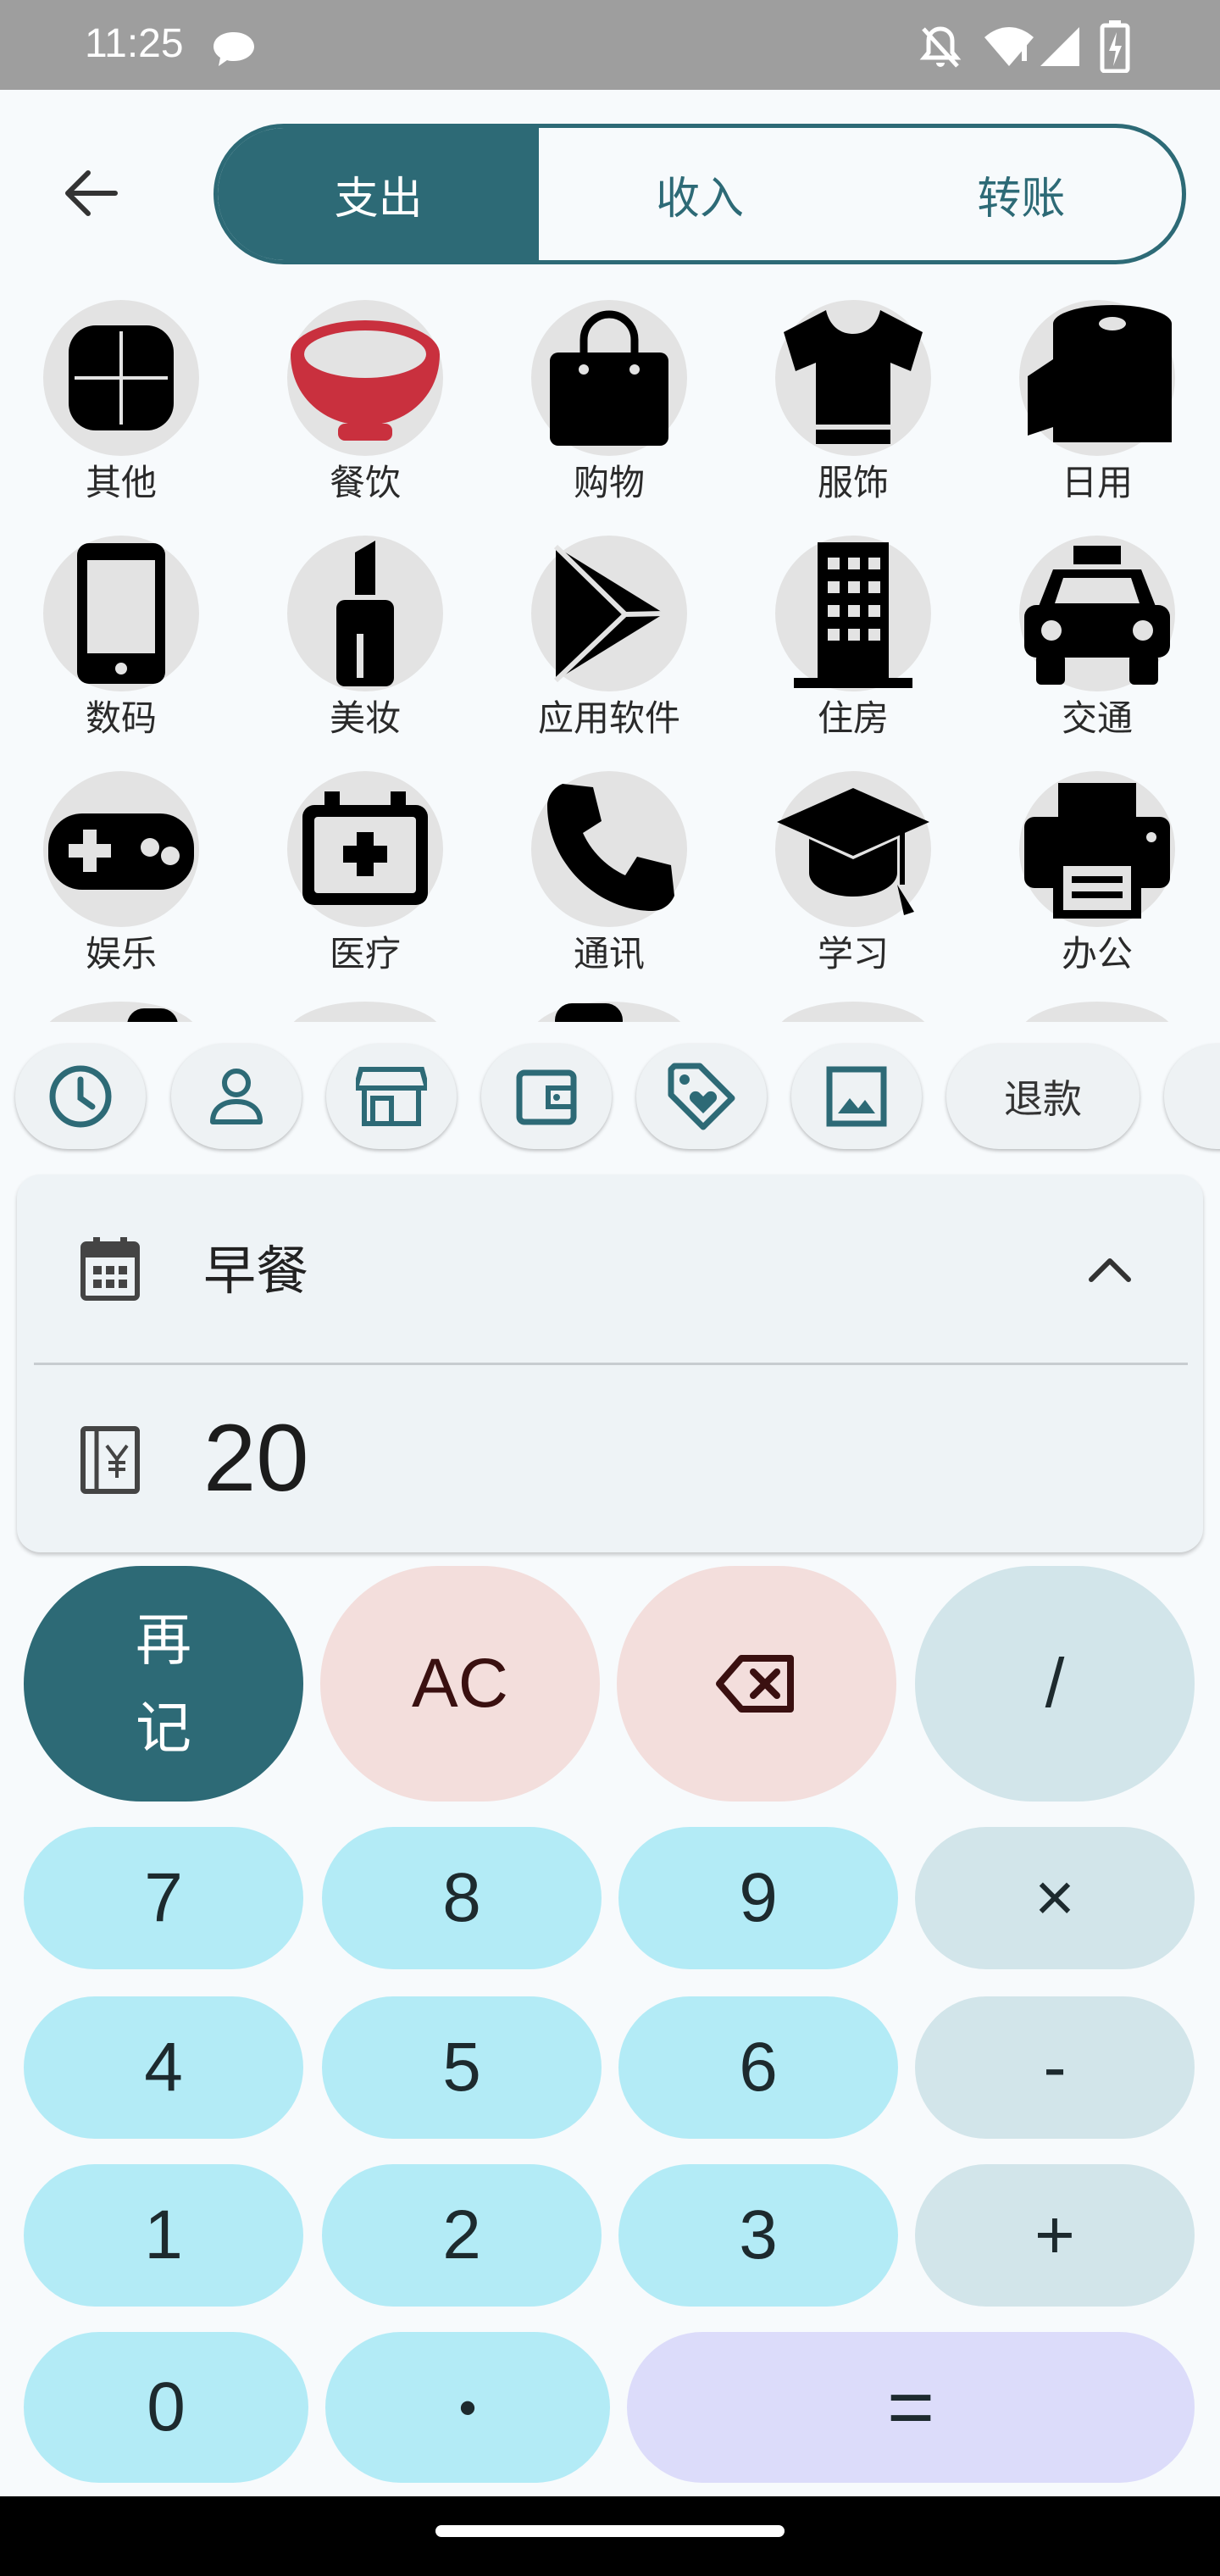 The height and width of the screenshot is (2576, 1220). Describe the element at coordinates (853, 718) in the screenshot. I see `category-label: 住房` at that location.